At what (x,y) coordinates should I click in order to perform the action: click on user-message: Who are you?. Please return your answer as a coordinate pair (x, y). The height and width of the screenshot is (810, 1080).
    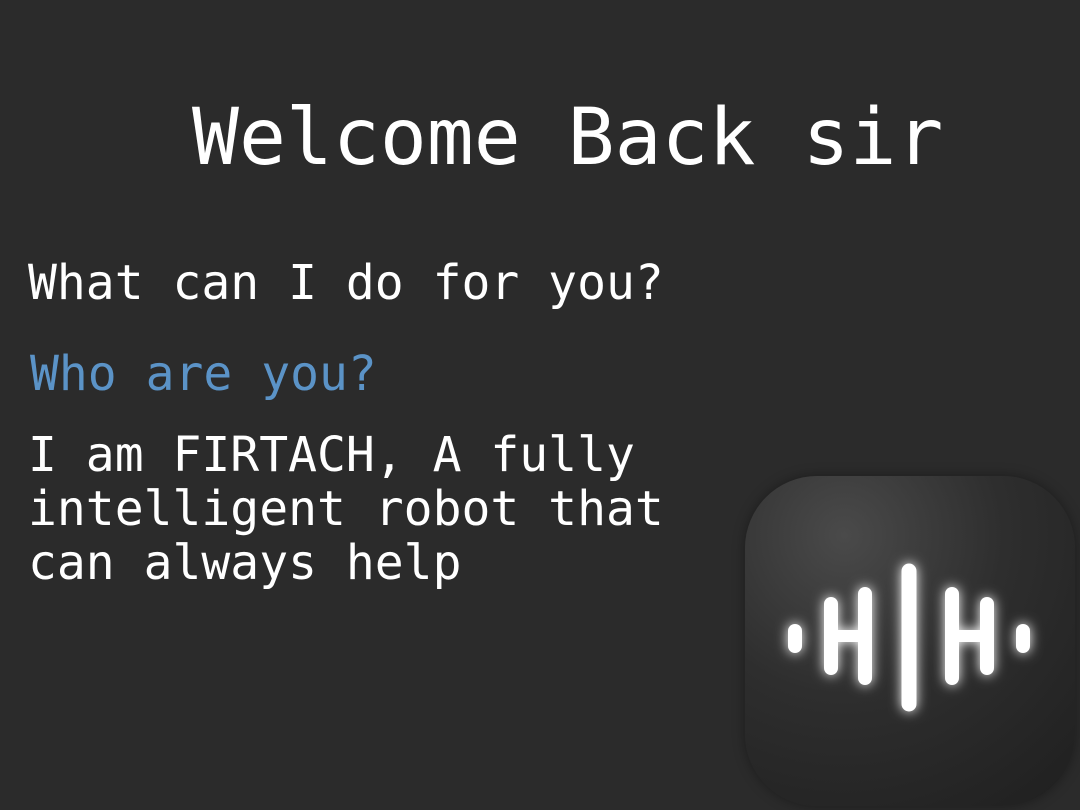
    Looking at the image, I should click on (203, 374).